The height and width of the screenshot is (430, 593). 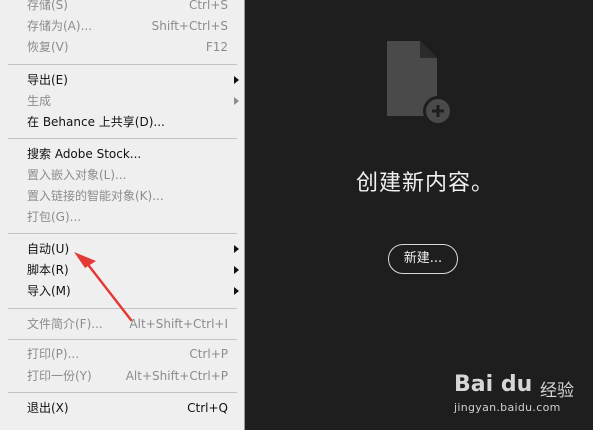 I want to click on menu-item-save-as: 存储为(A)... Shift+Ctrl+S, so click(x=122, y=26).